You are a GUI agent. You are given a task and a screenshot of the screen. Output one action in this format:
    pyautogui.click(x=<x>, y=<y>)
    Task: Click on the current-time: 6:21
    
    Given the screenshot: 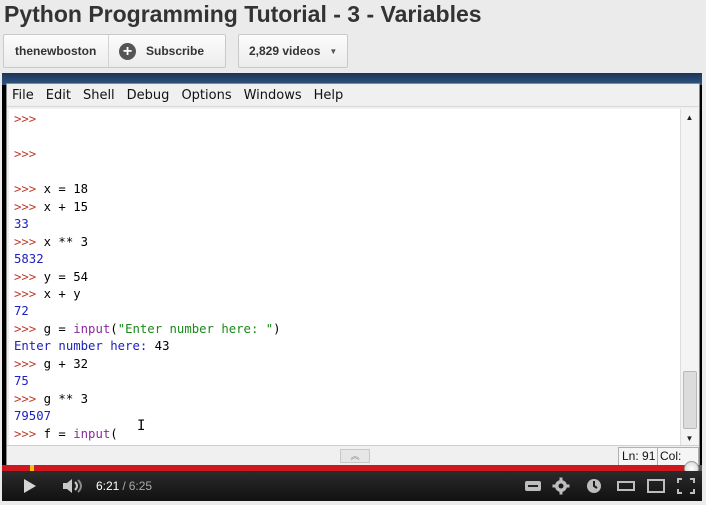 What is the action you would take?
    pyautogui.click(x=108, y=486)
    